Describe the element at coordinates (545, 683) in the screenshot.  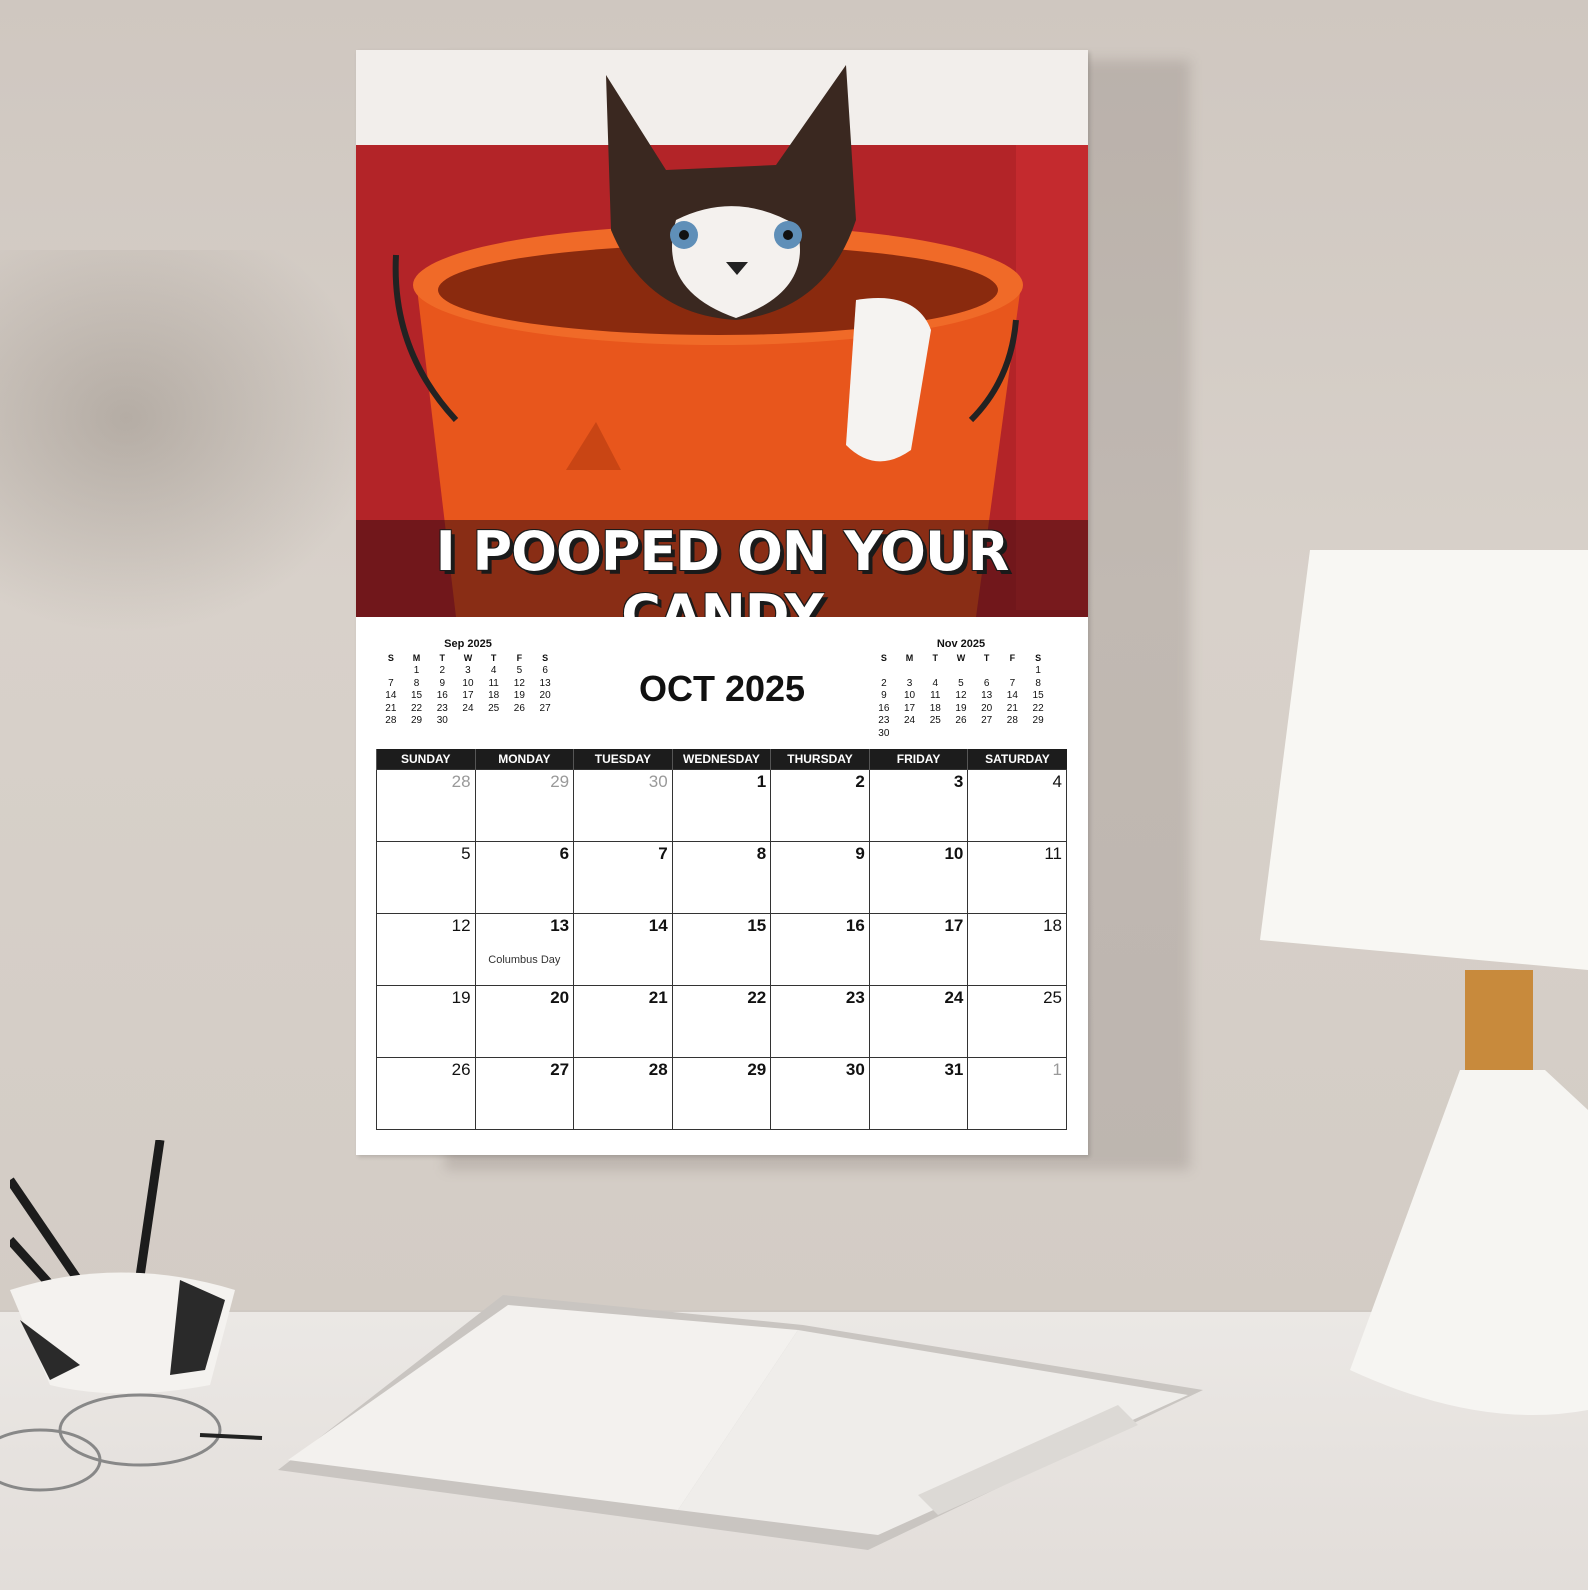
I see `mini-prev-day: 13` at that location.